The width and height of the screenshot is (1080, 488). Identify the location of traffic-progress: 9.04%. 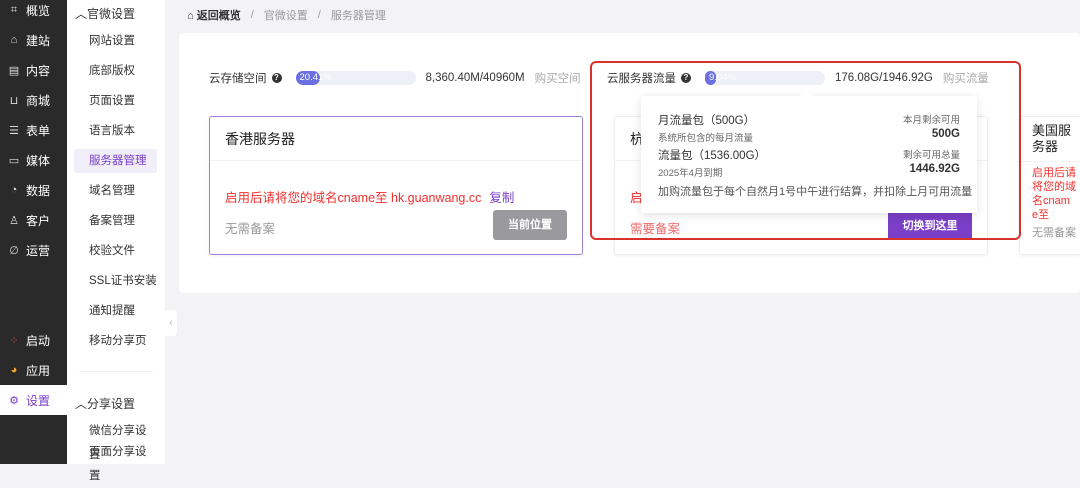
(765, 78).